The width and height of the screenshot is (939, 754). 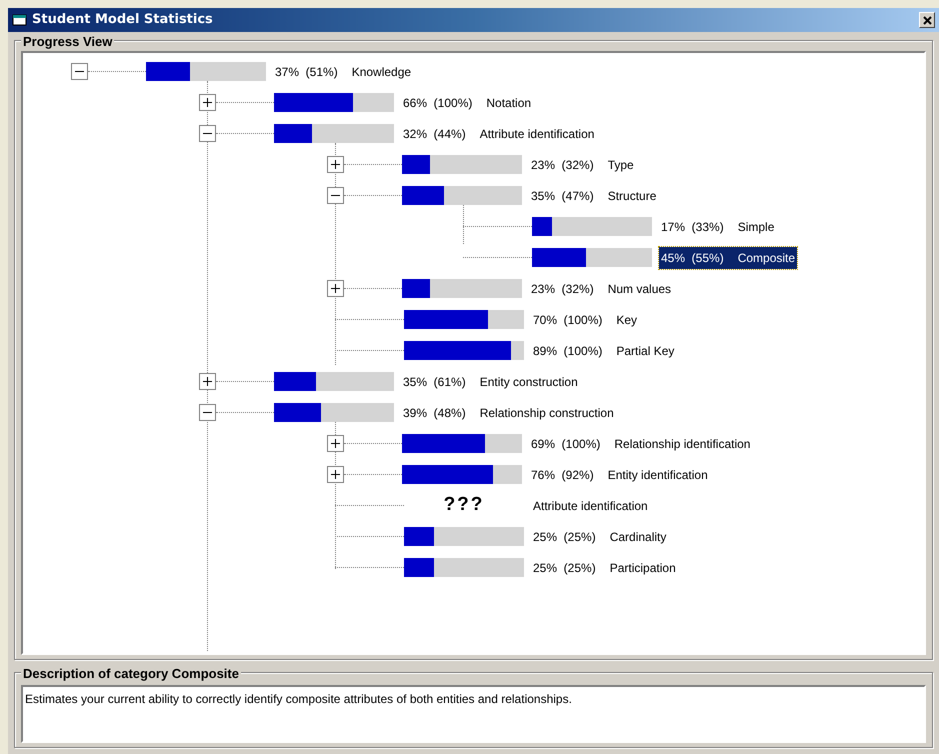 What do you see at coordinates (682, 443) in the screenshot?
I see `node-label: Relationship identification` at bounding box center [682, 443].